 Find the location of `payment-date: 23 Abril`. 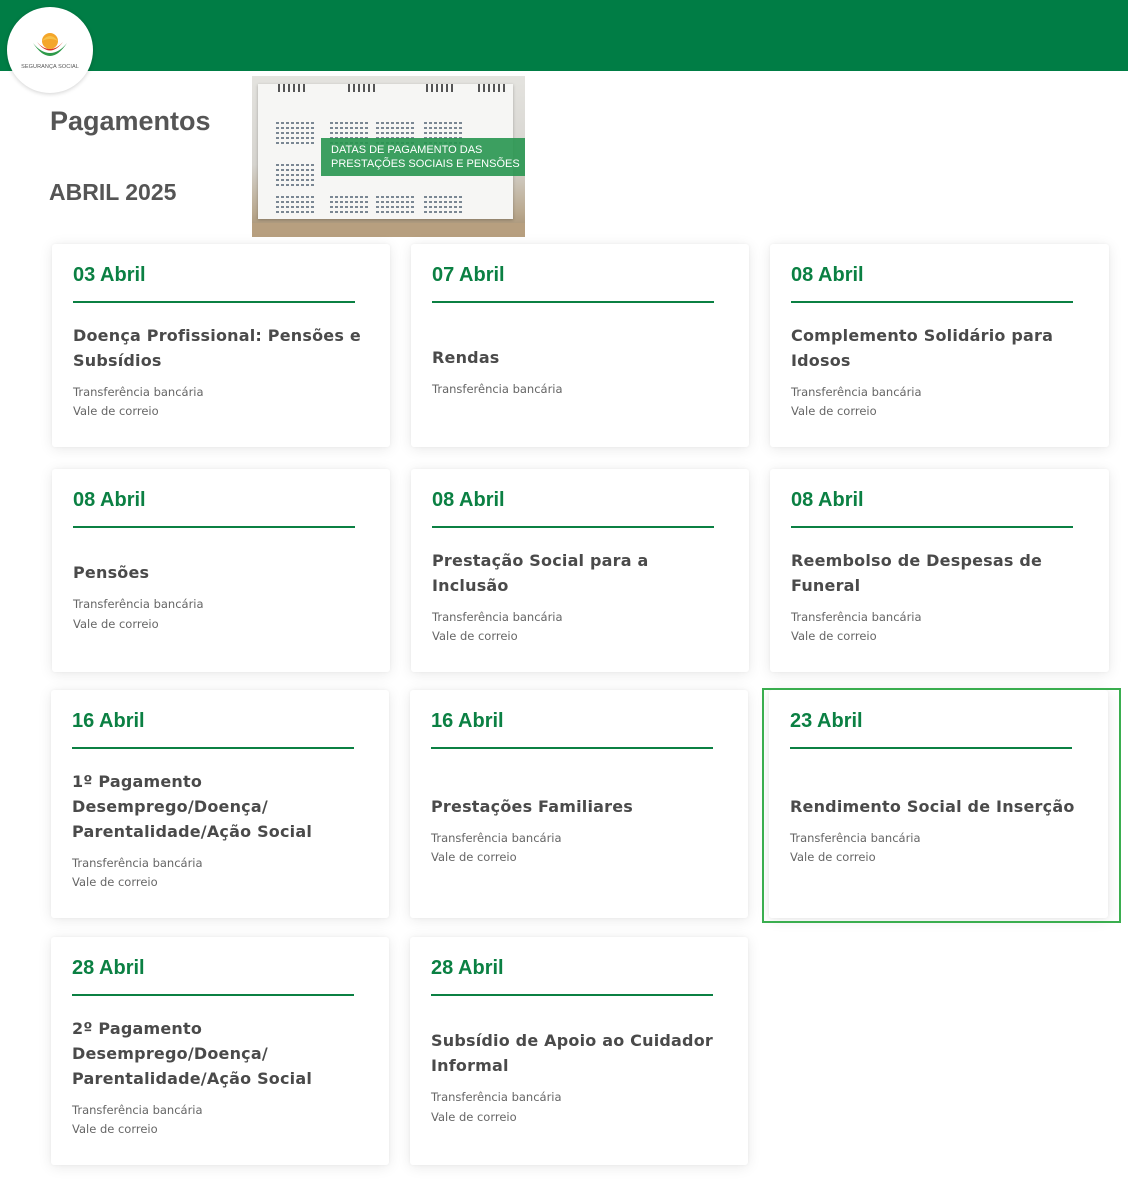

payment-date: 23 Abril is located at coordinates (826, 721).